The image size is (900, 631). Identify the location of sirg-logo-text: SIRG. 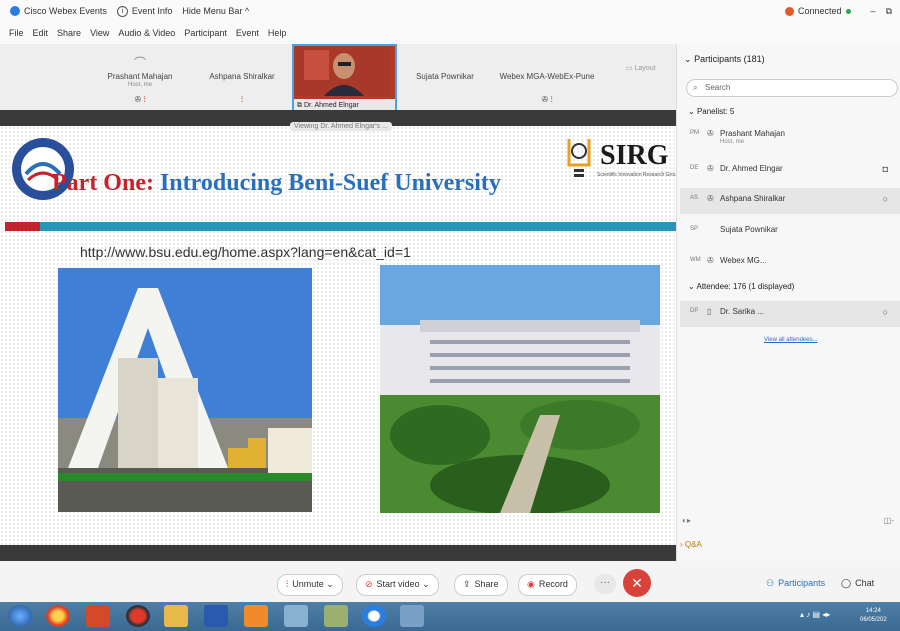
(634, 155).